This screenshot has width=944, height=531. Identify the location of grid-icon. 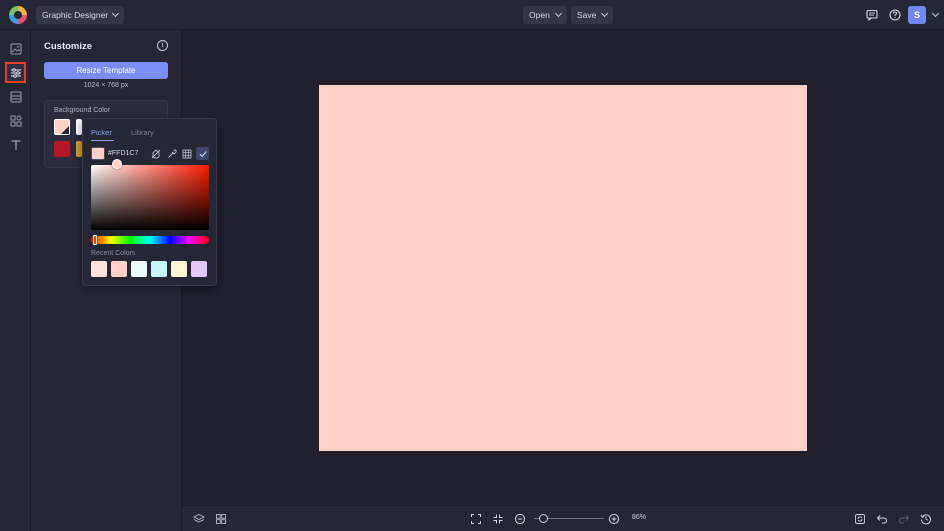
(186, 153).